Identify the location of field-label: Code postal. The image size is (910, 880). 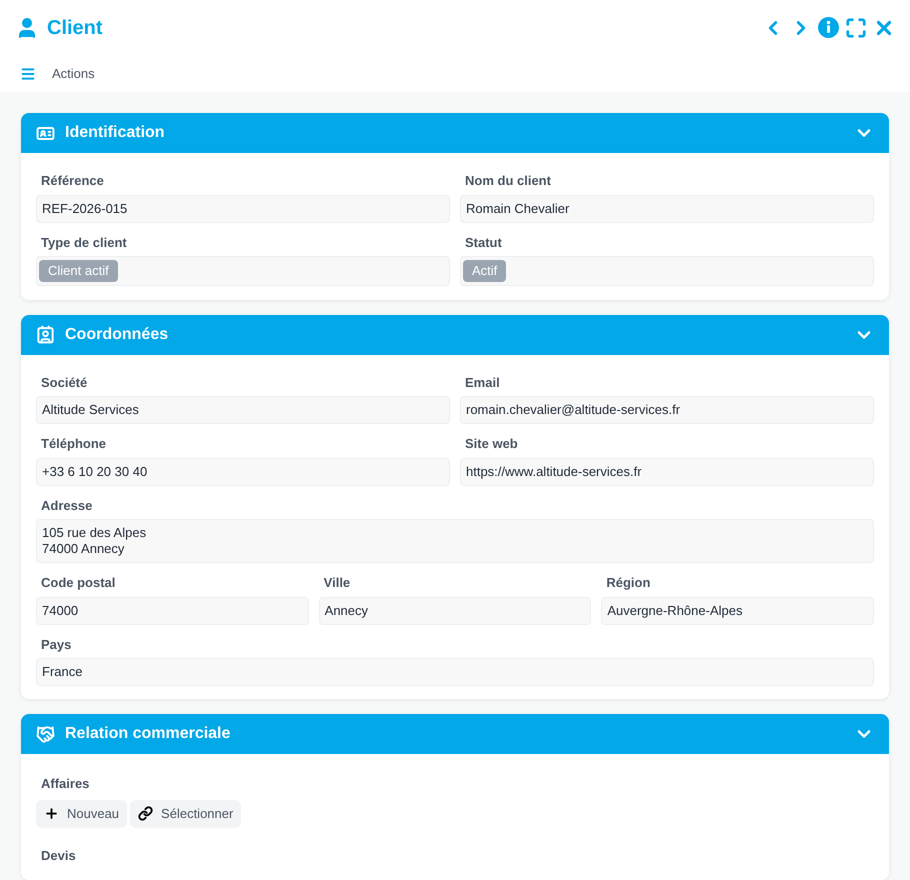
(78, 583).